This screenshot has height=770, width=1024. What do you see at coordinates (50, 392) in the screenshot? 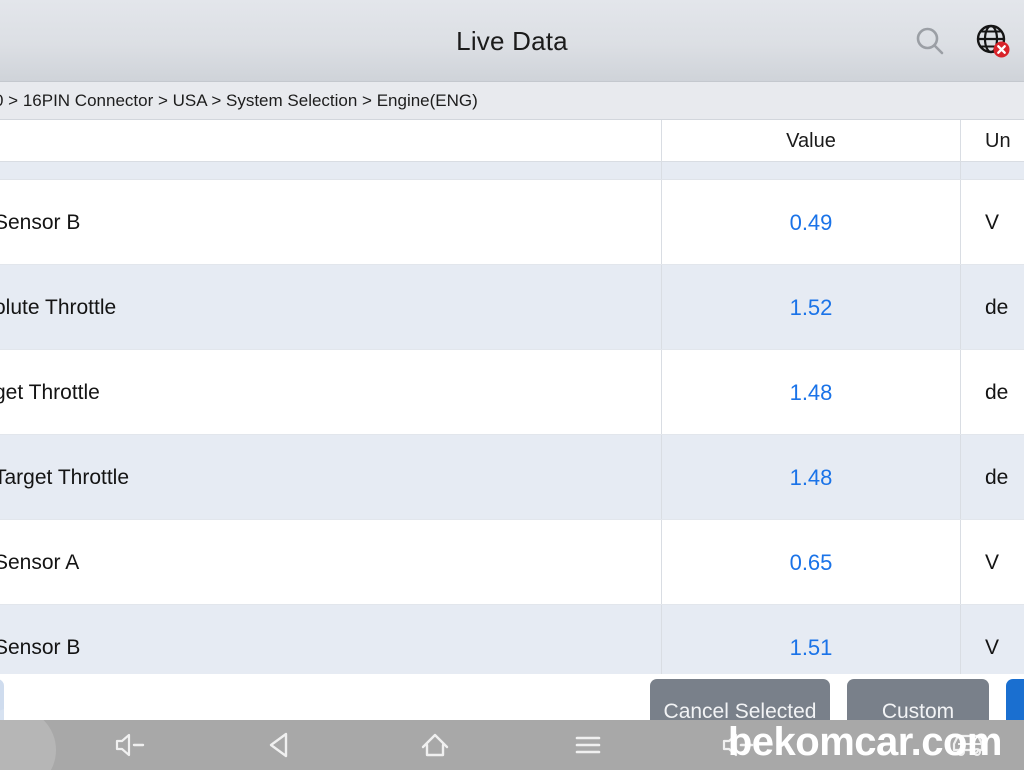
I see `parameter-label: get Throttle` at bounding box center [50, 392].